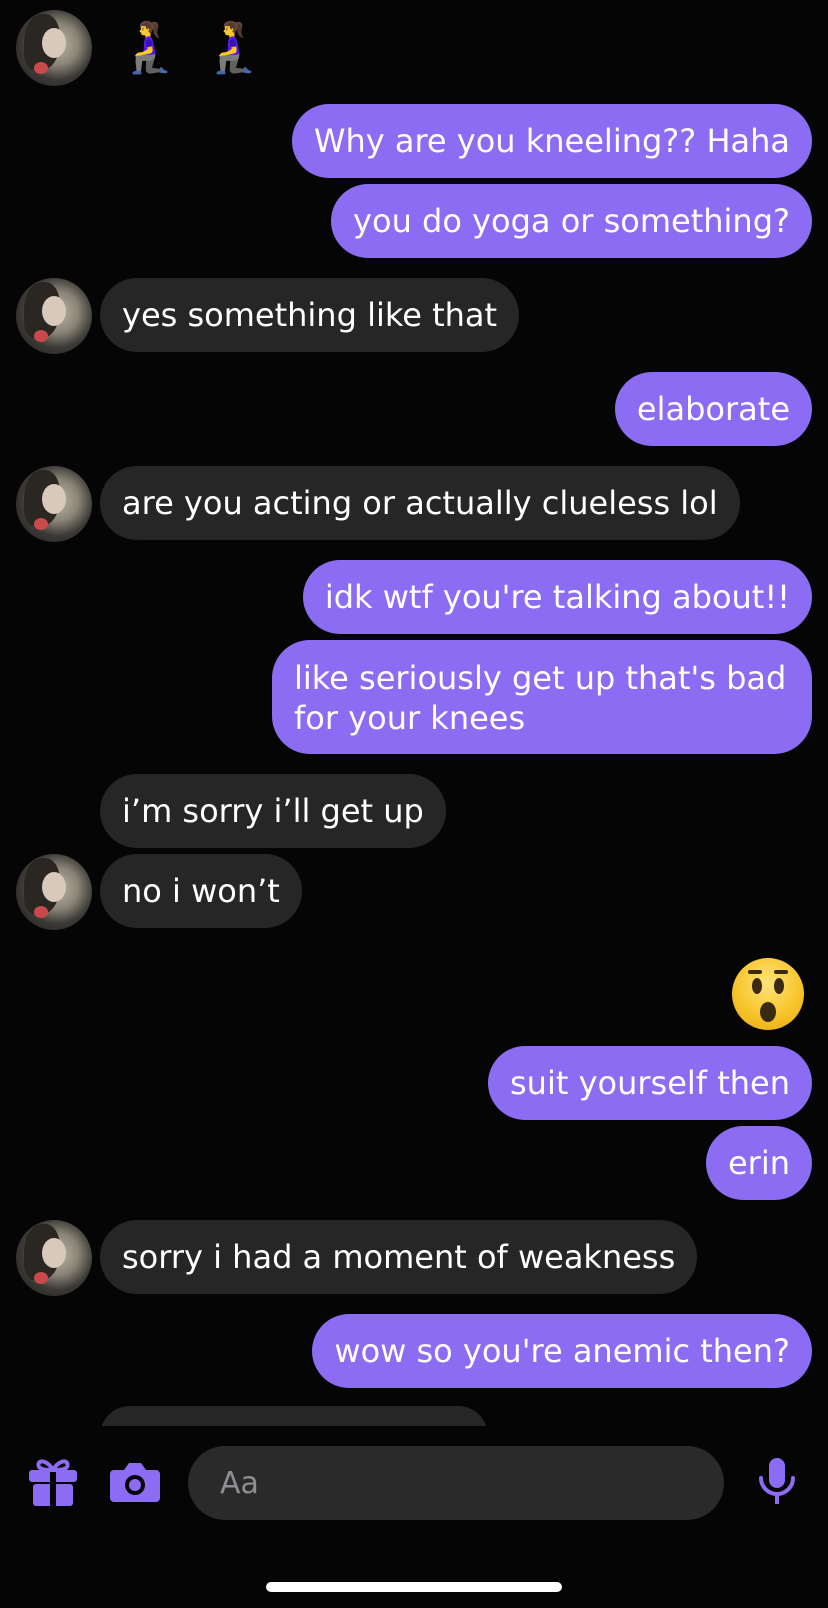  I want to click on astonished-face-icon, so click(768, 994).